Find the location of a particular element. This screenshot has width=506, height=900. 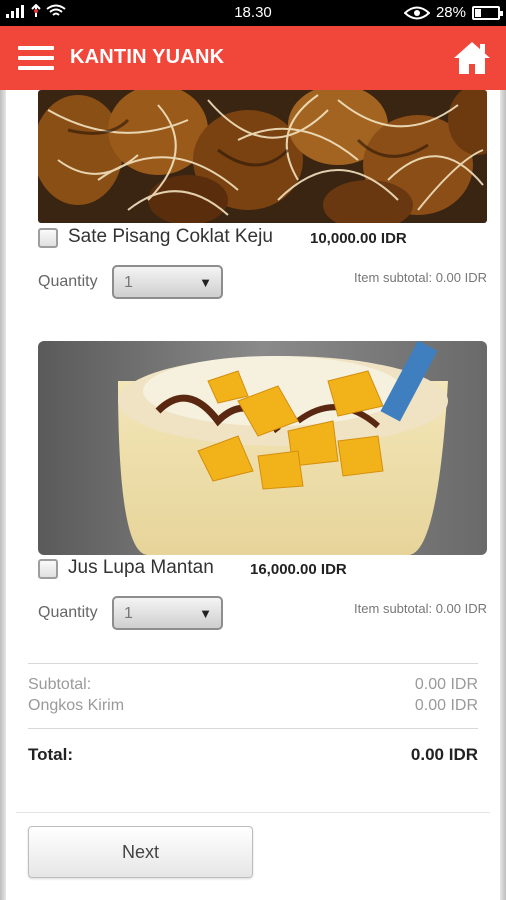

app-bar: KANTIN YUANK is located at coordinates (253, 58).